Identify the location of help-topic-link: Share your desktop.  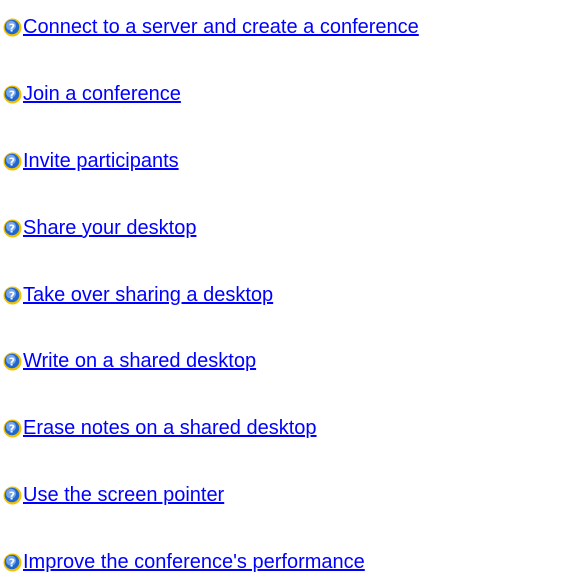
(109, 228).